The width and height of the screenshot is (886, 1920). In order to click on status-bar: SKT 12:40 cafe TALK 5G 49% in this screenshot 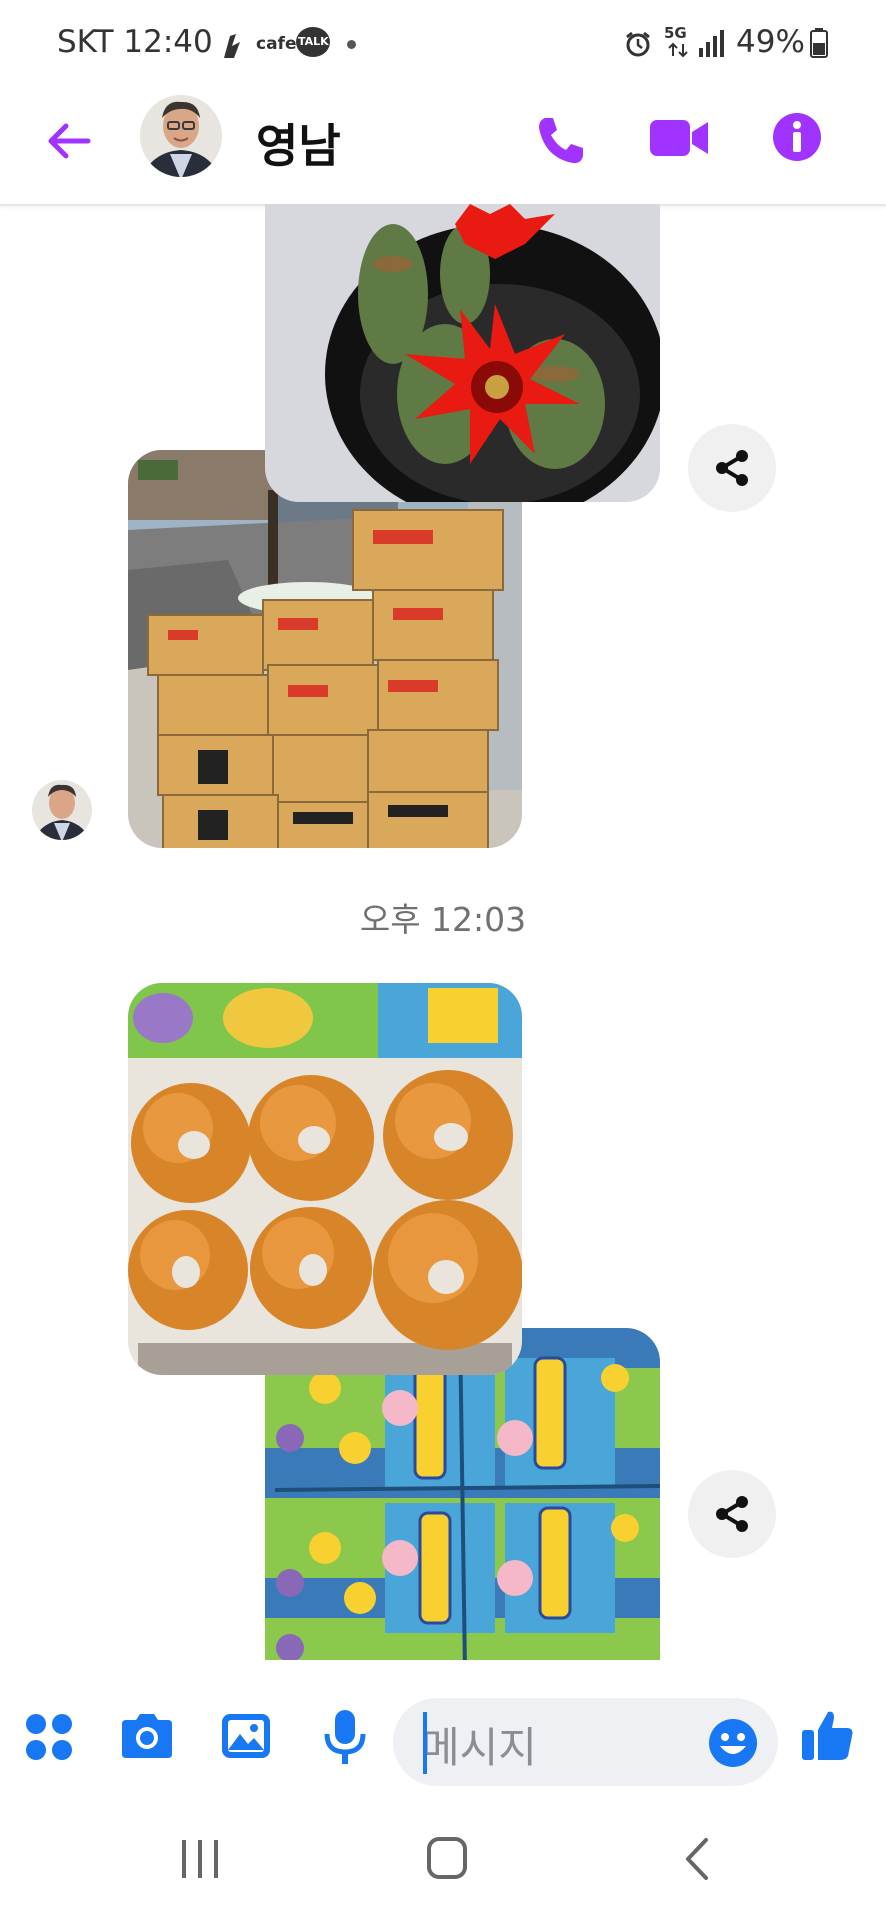, I will do `click(443, 43)`.